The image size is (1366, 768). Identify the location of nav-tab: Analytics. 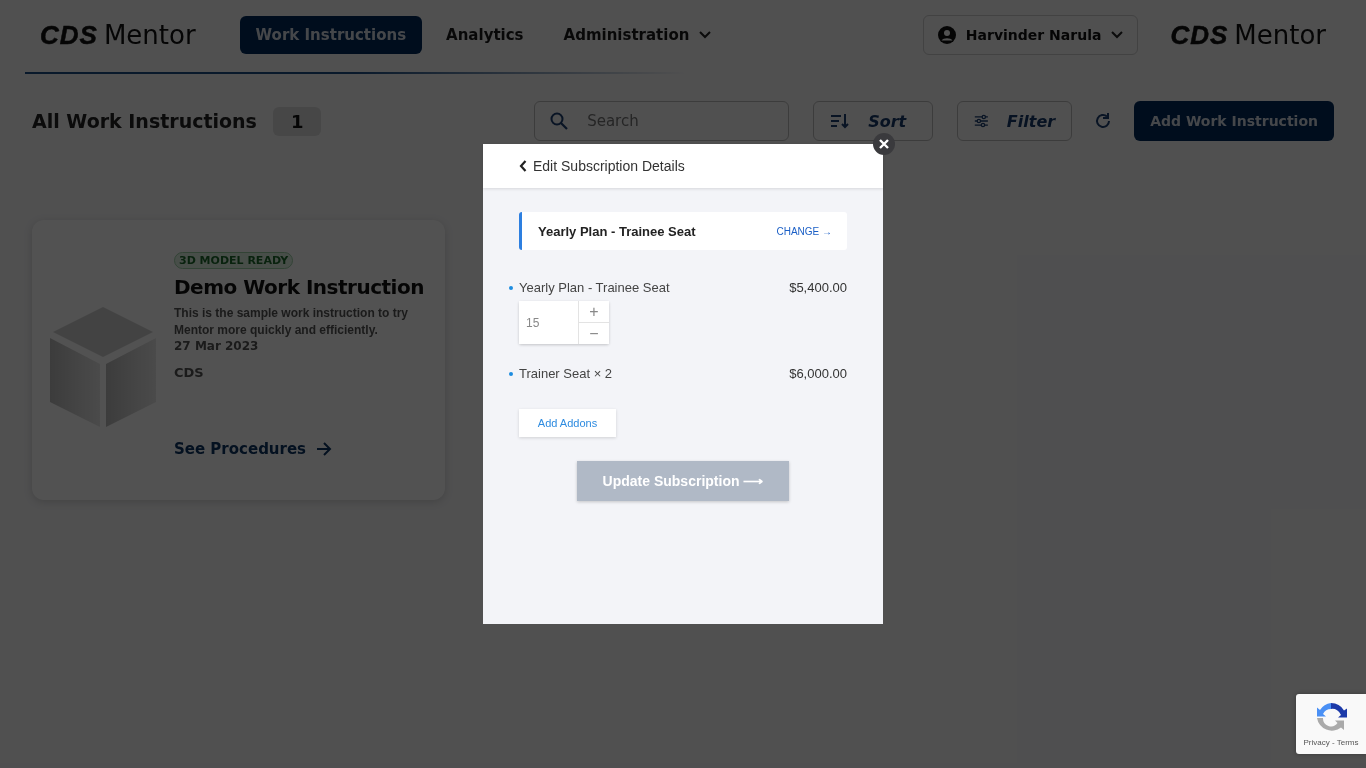
(485, 35).